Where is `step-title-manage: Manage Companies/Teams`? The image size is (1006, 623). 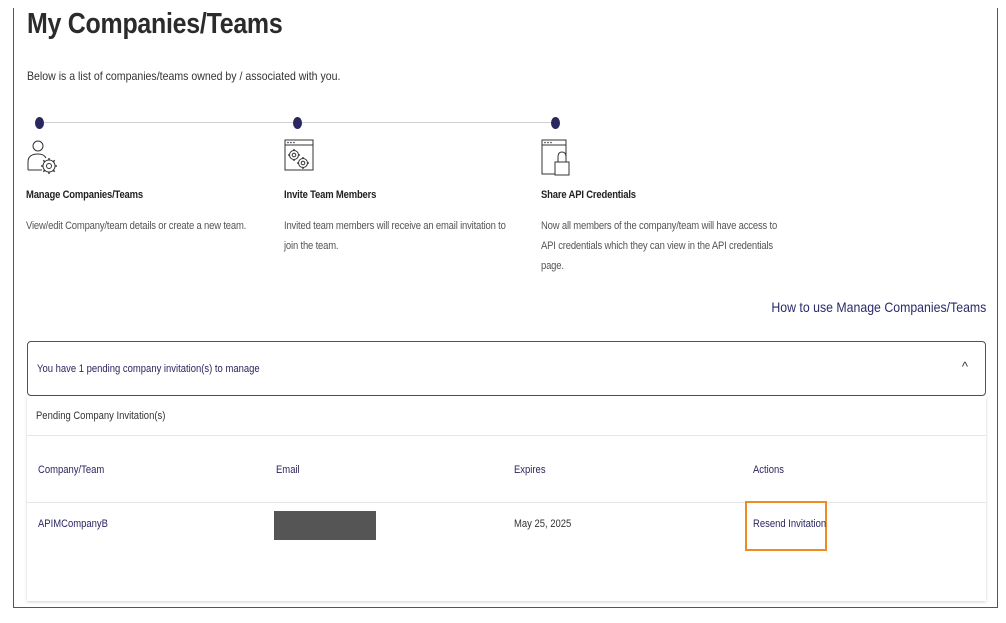 step-title-manage: Manage Companies/Teams is located at coordinates (84, 195).